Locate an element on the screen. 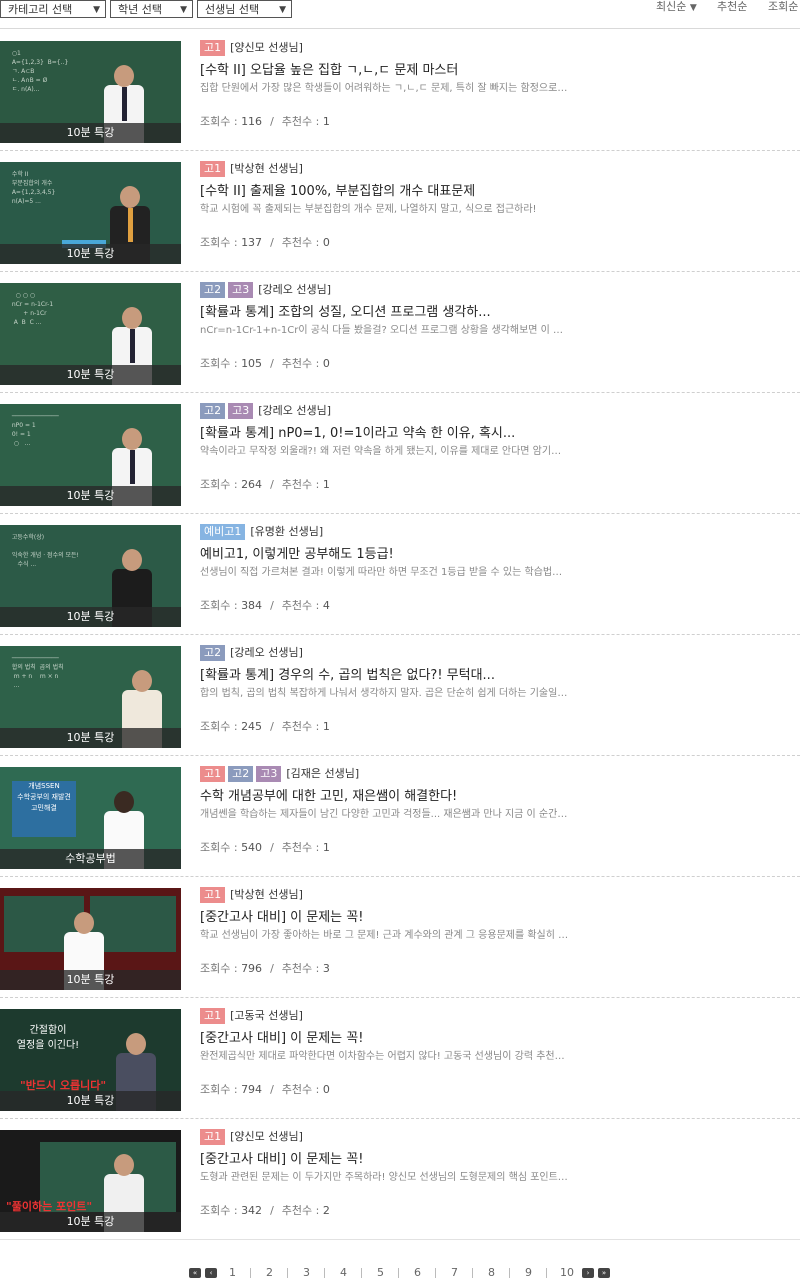  lecture-sign: 개념SSEN 수학공부의 재발견 고민해결 is located at coordinates (44, 809).